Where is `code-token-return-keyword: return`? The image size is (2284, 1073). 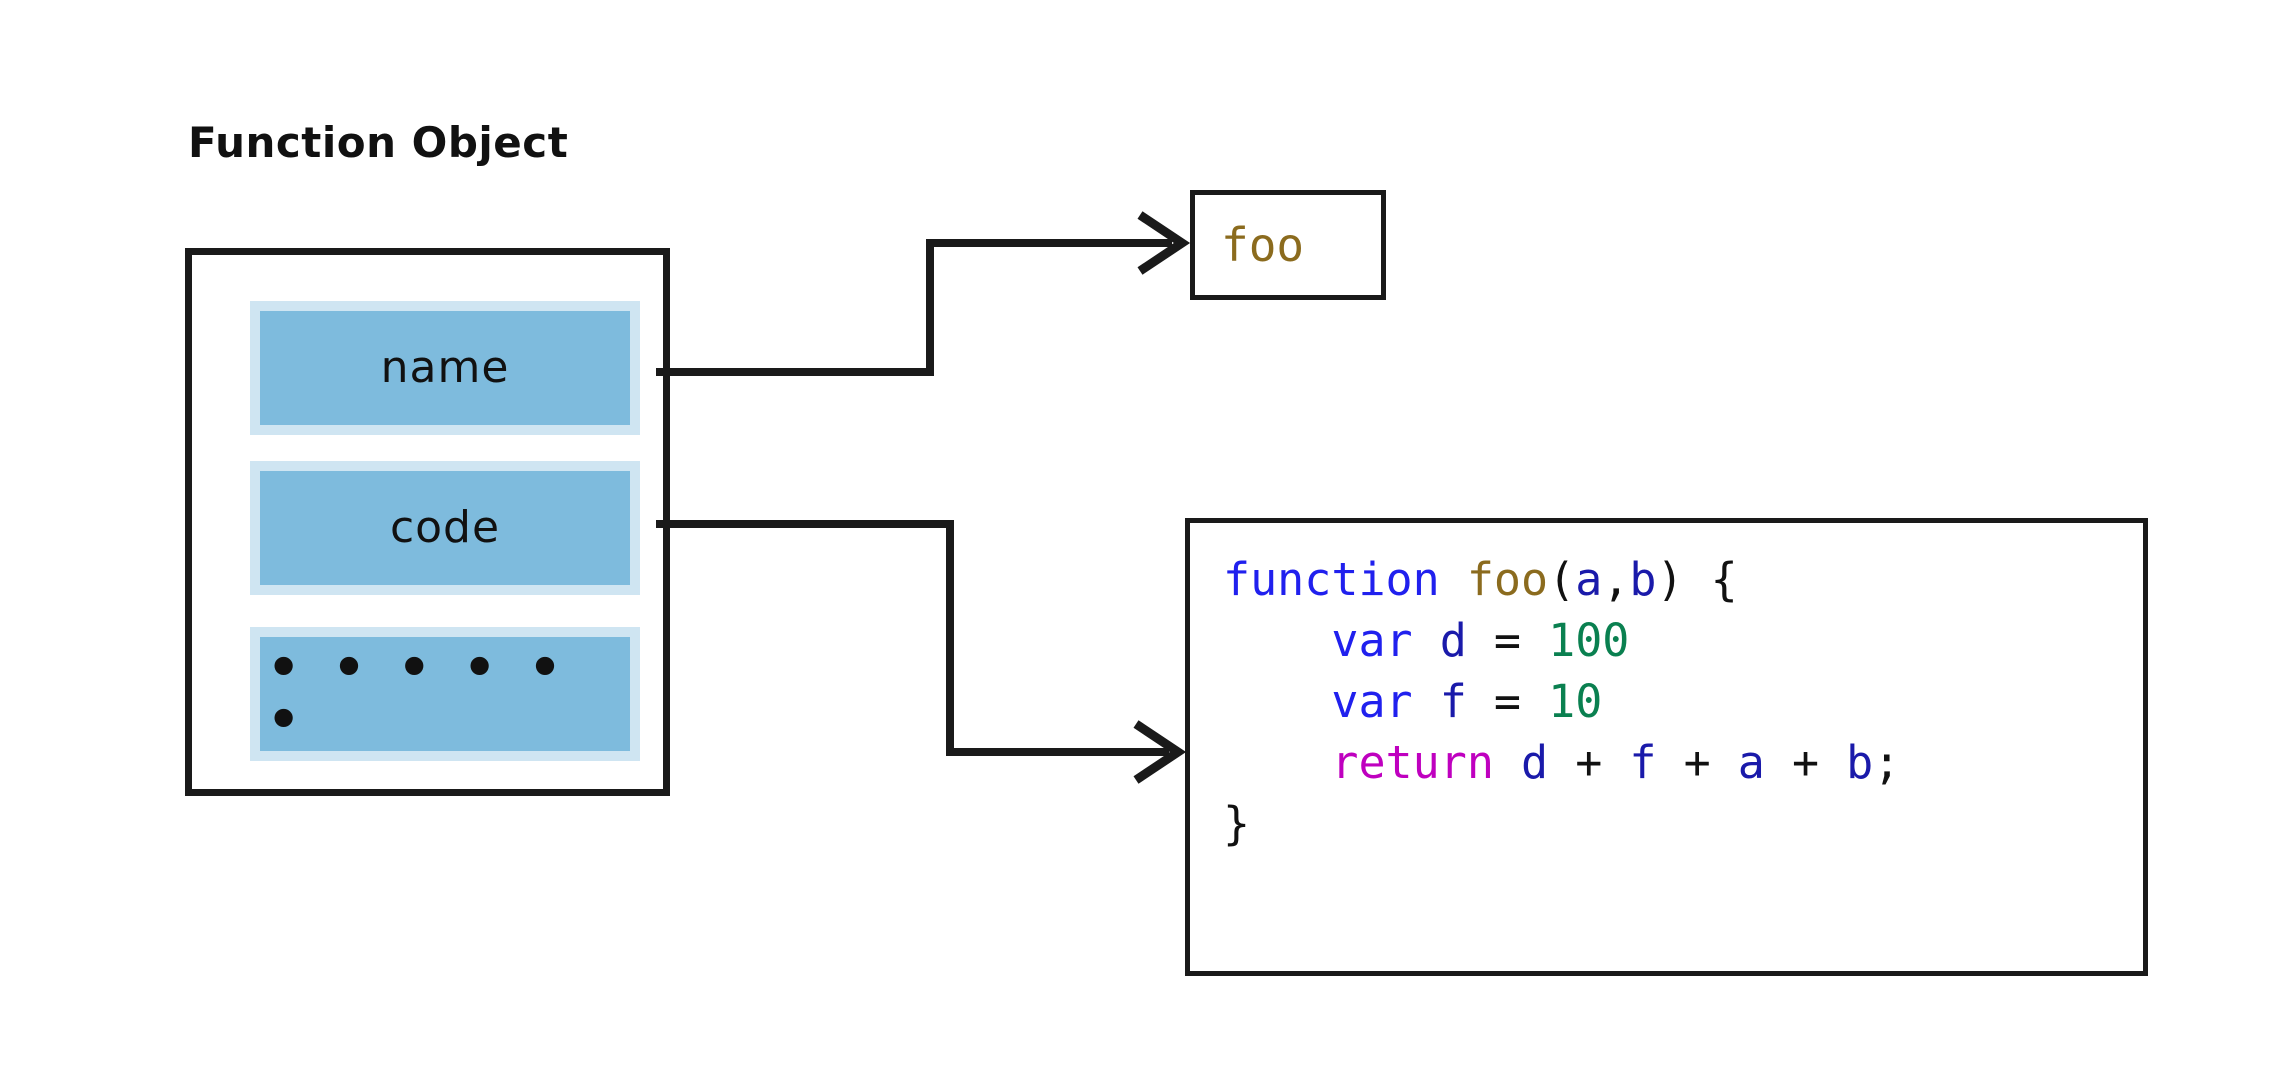
code-token-return-keyword: return is located at coordinates (1412, 762).